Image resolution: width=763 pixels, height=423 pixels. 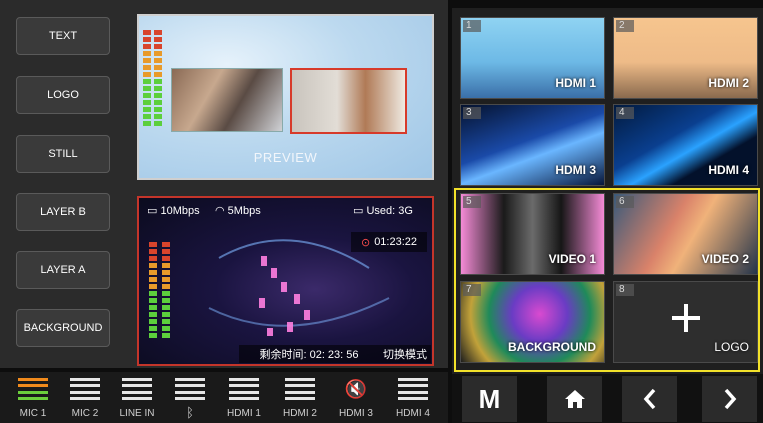 I want to click on tile-label: HDMI 2, so click(x=728, y=83).